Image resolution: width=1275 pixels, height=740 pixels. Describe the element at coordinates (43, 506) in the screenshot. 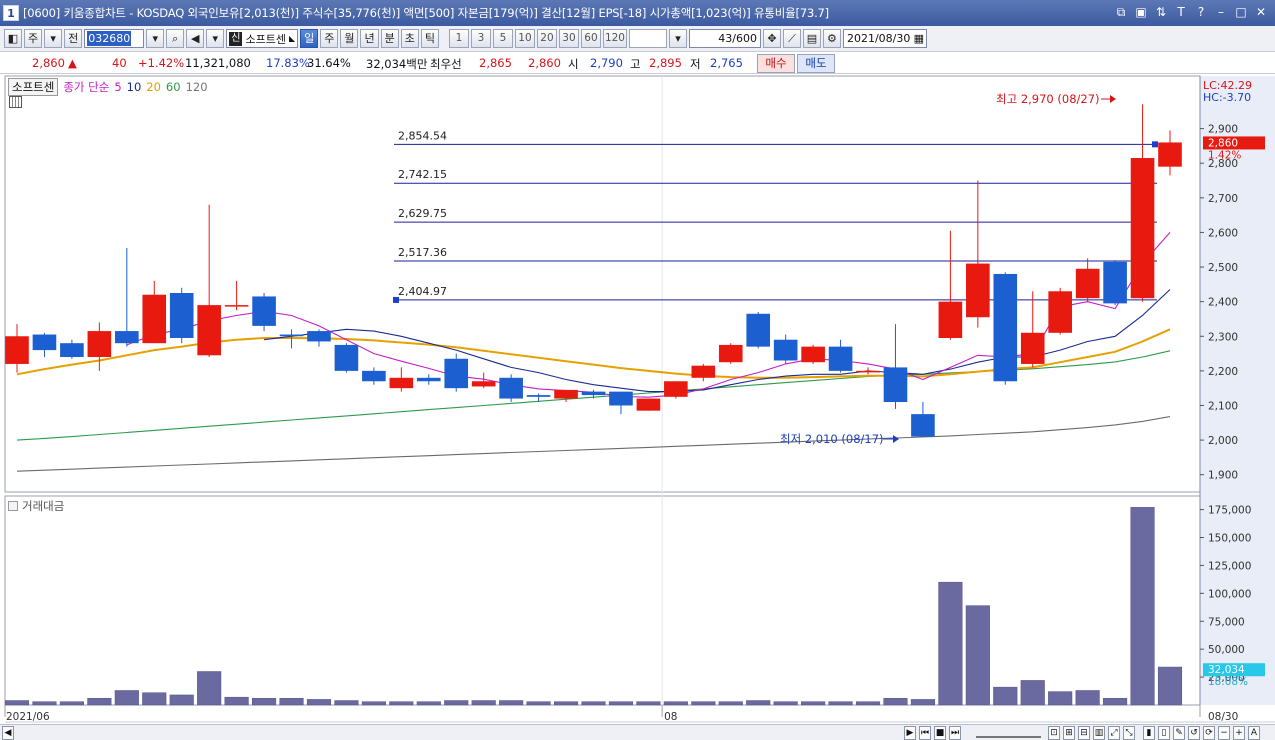

I see `volume-legend-label: 거래대금` at that location.